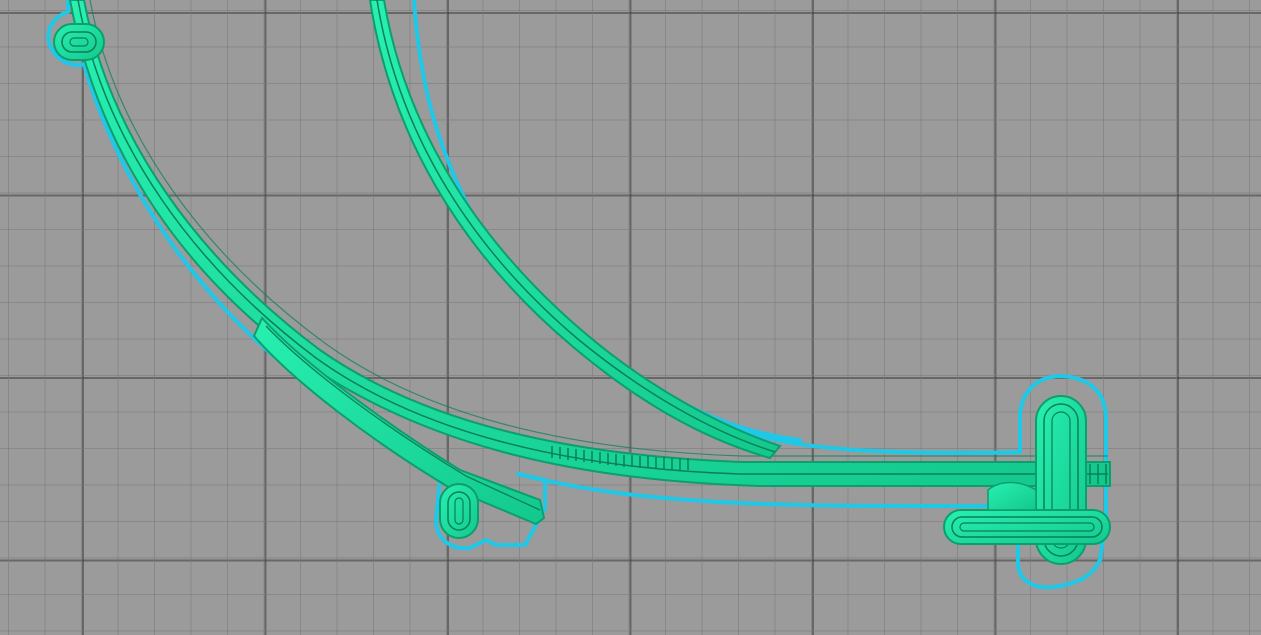  What do you see at coordinates (79, 42) in the screenshot?
I see `left-tab` at bounding box center [79, 42].